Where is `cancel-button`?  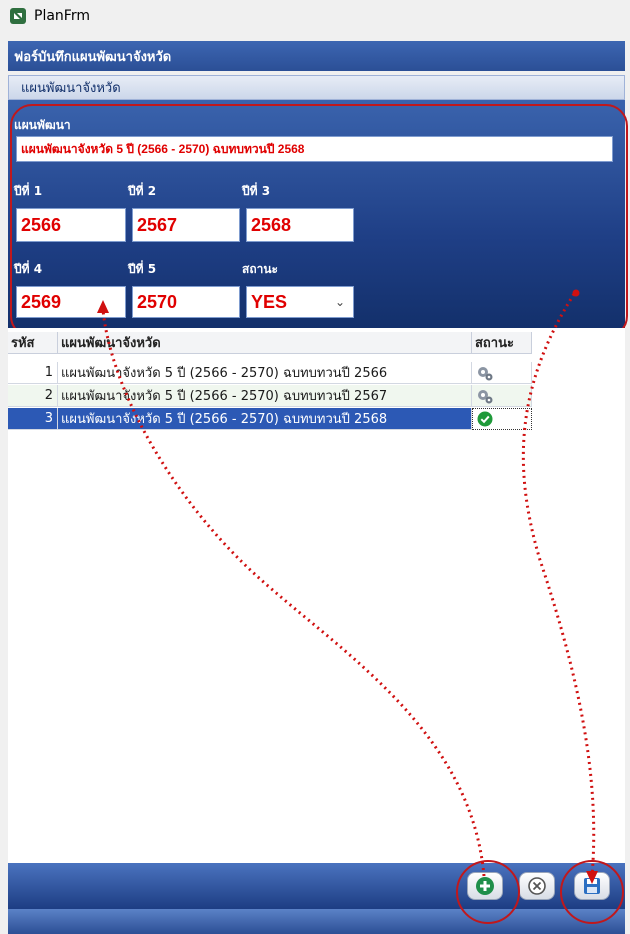
cancel-button is located at coordinates (537, 886).